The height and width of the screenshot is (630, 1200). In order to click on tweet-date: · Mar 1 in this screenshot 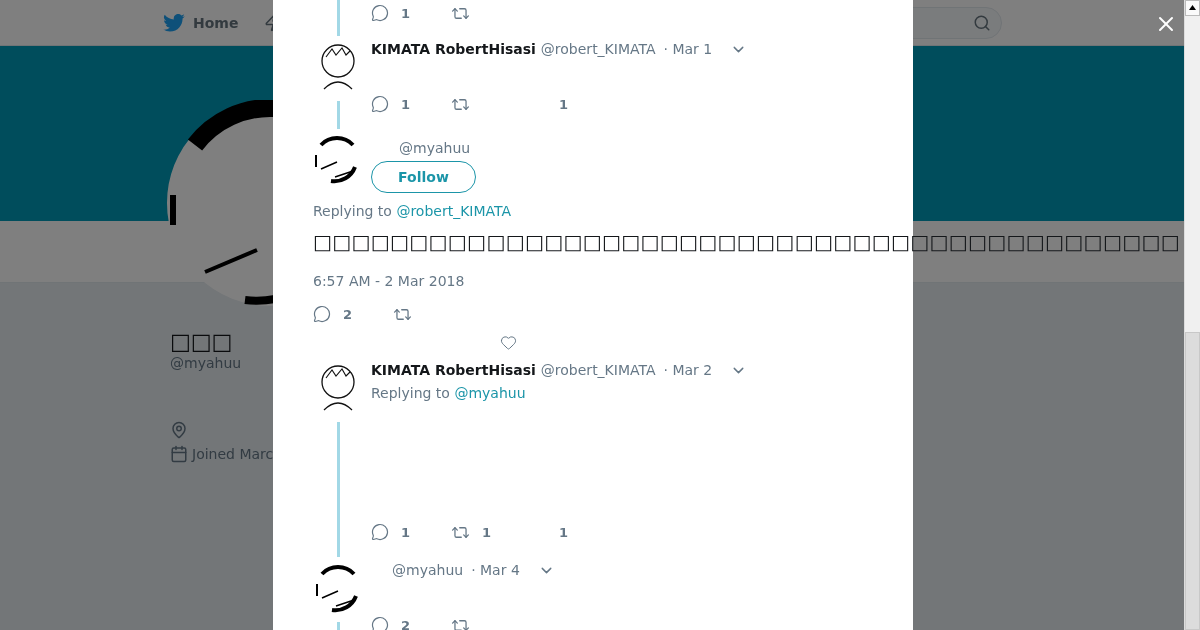, I will do `click(688, 49)`.